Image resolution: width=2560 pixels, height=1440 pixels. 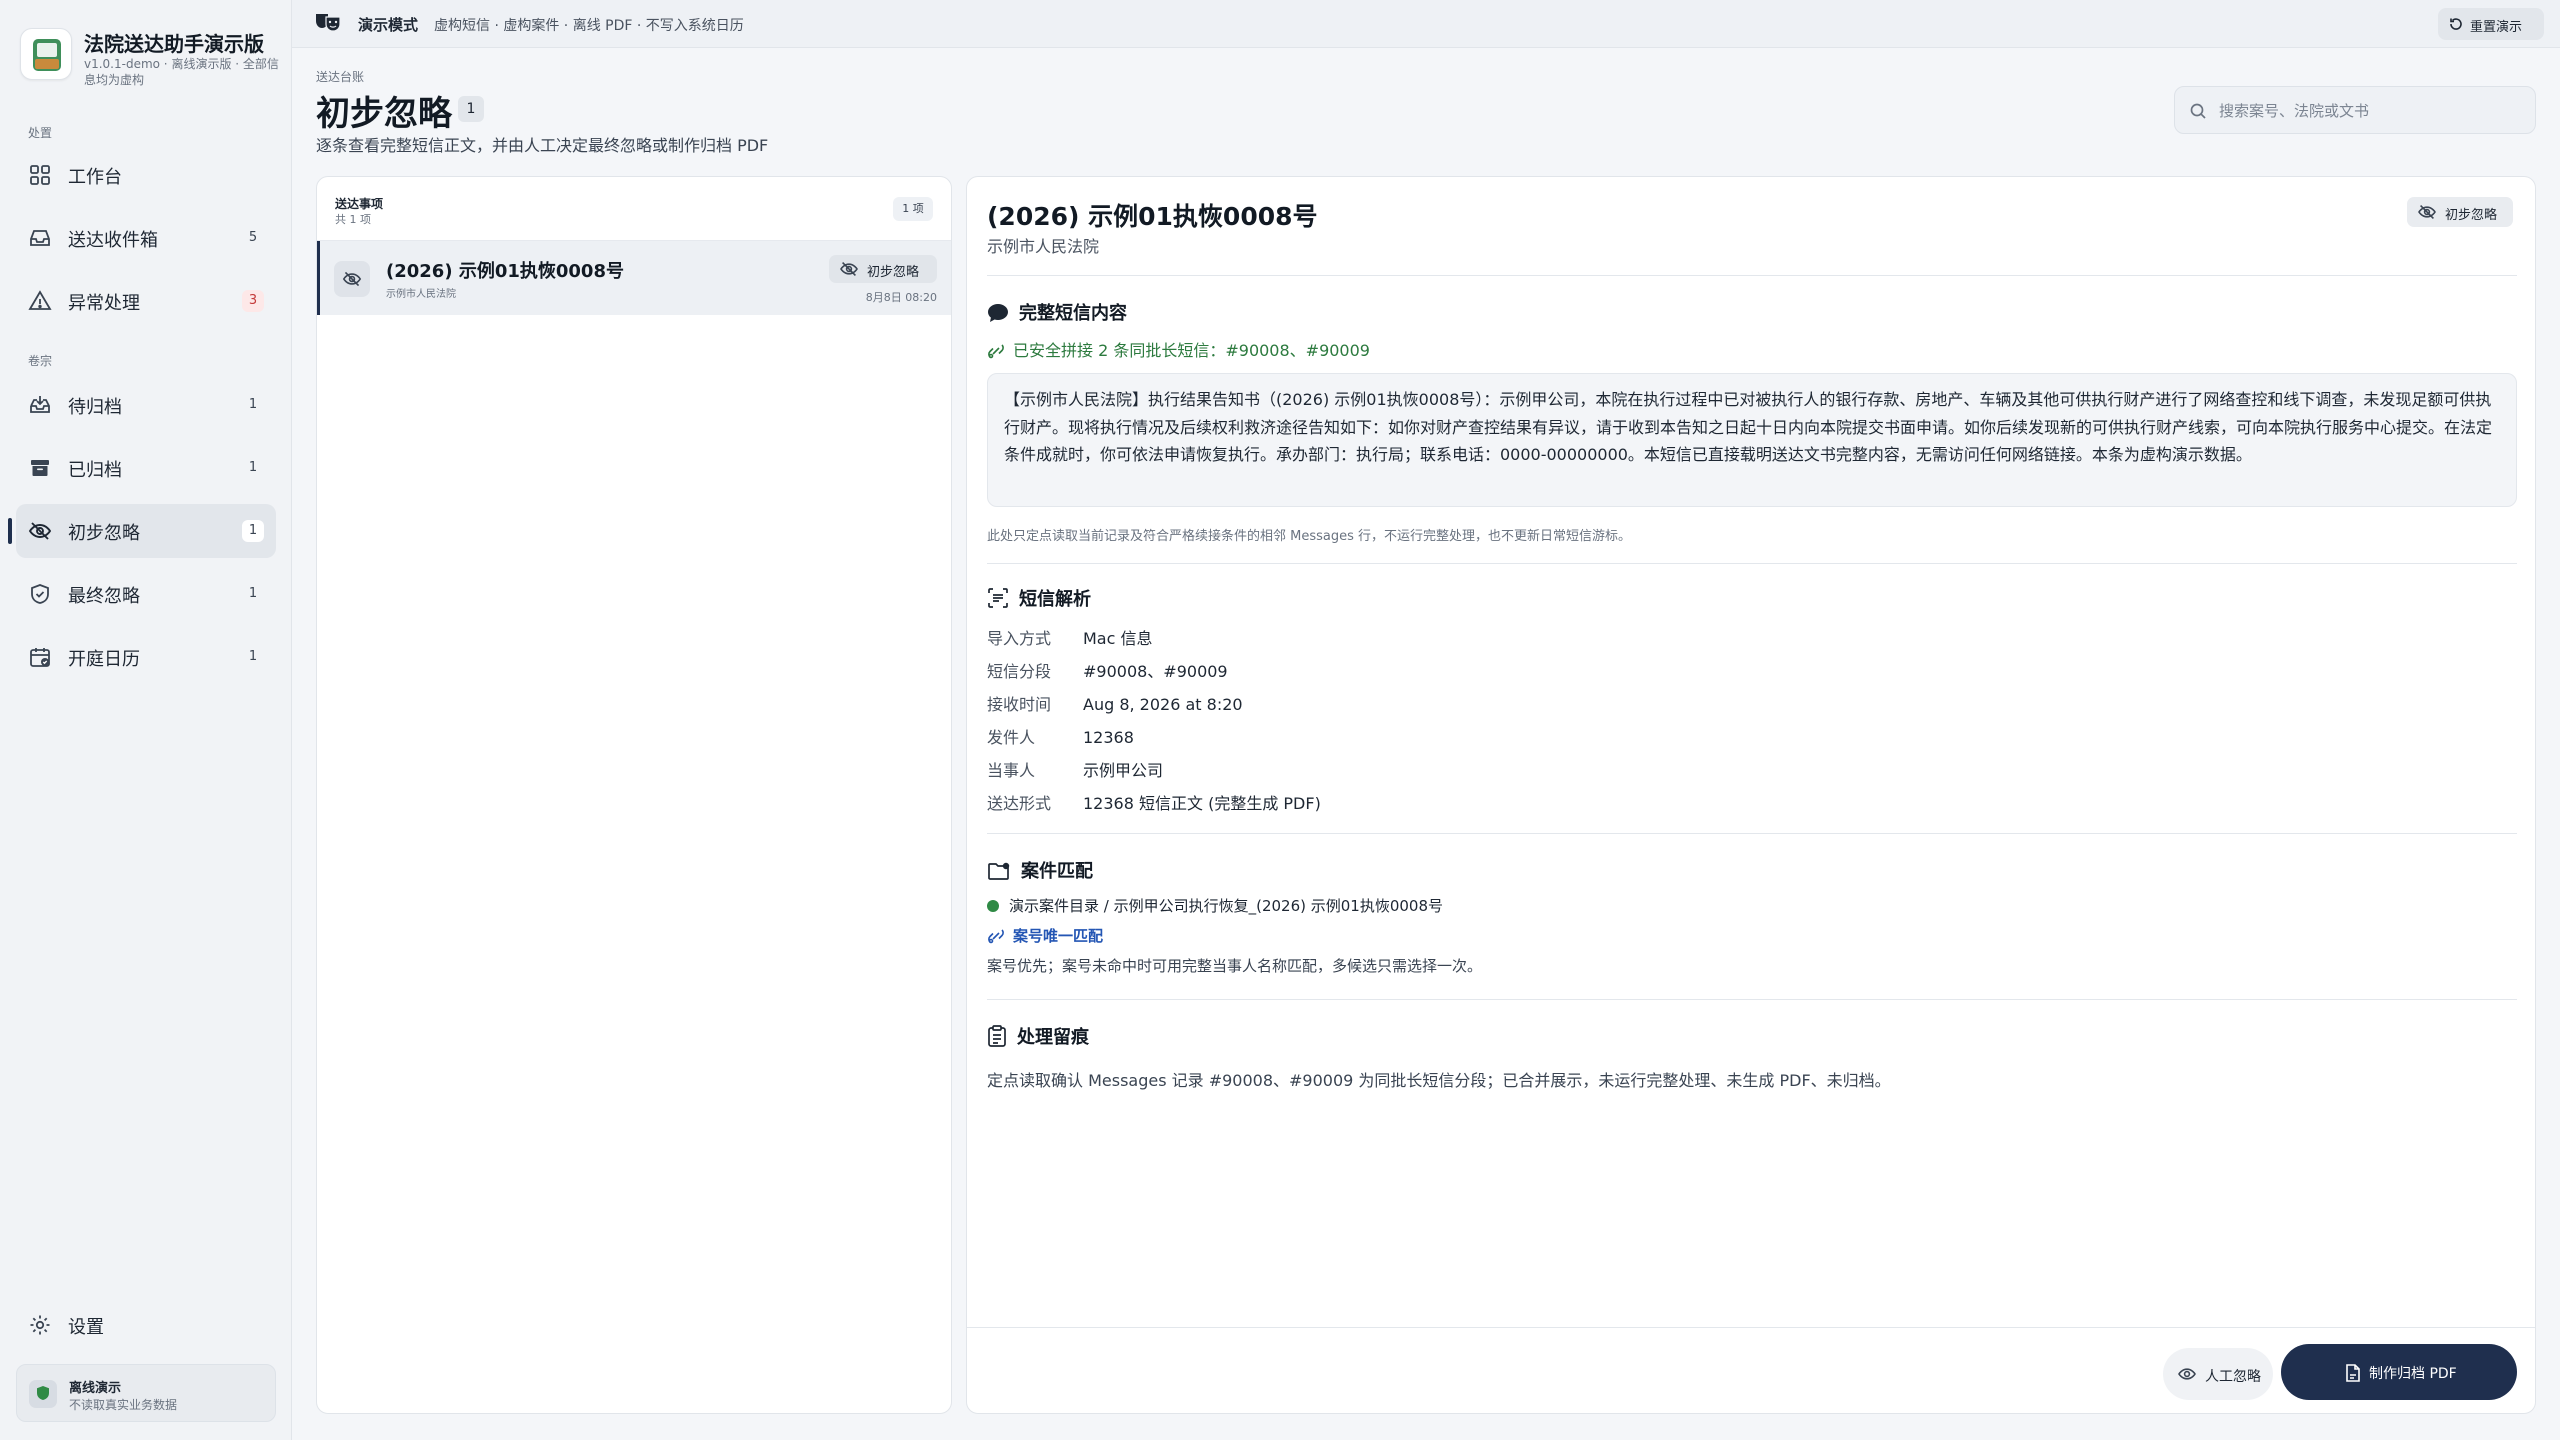 I want to click on sidebar-item-count: 3, so click(x=253, y=301).